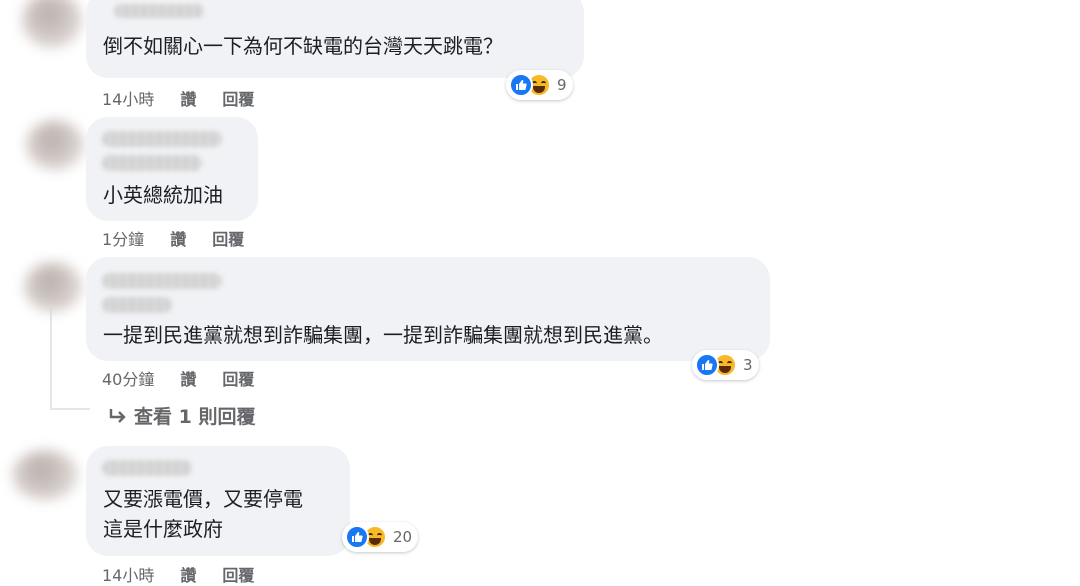 The image size is (1080, 586). Describe the element at coordinates (380, 537) in the screenshot. I see `reaction-summary: 20` at that location.